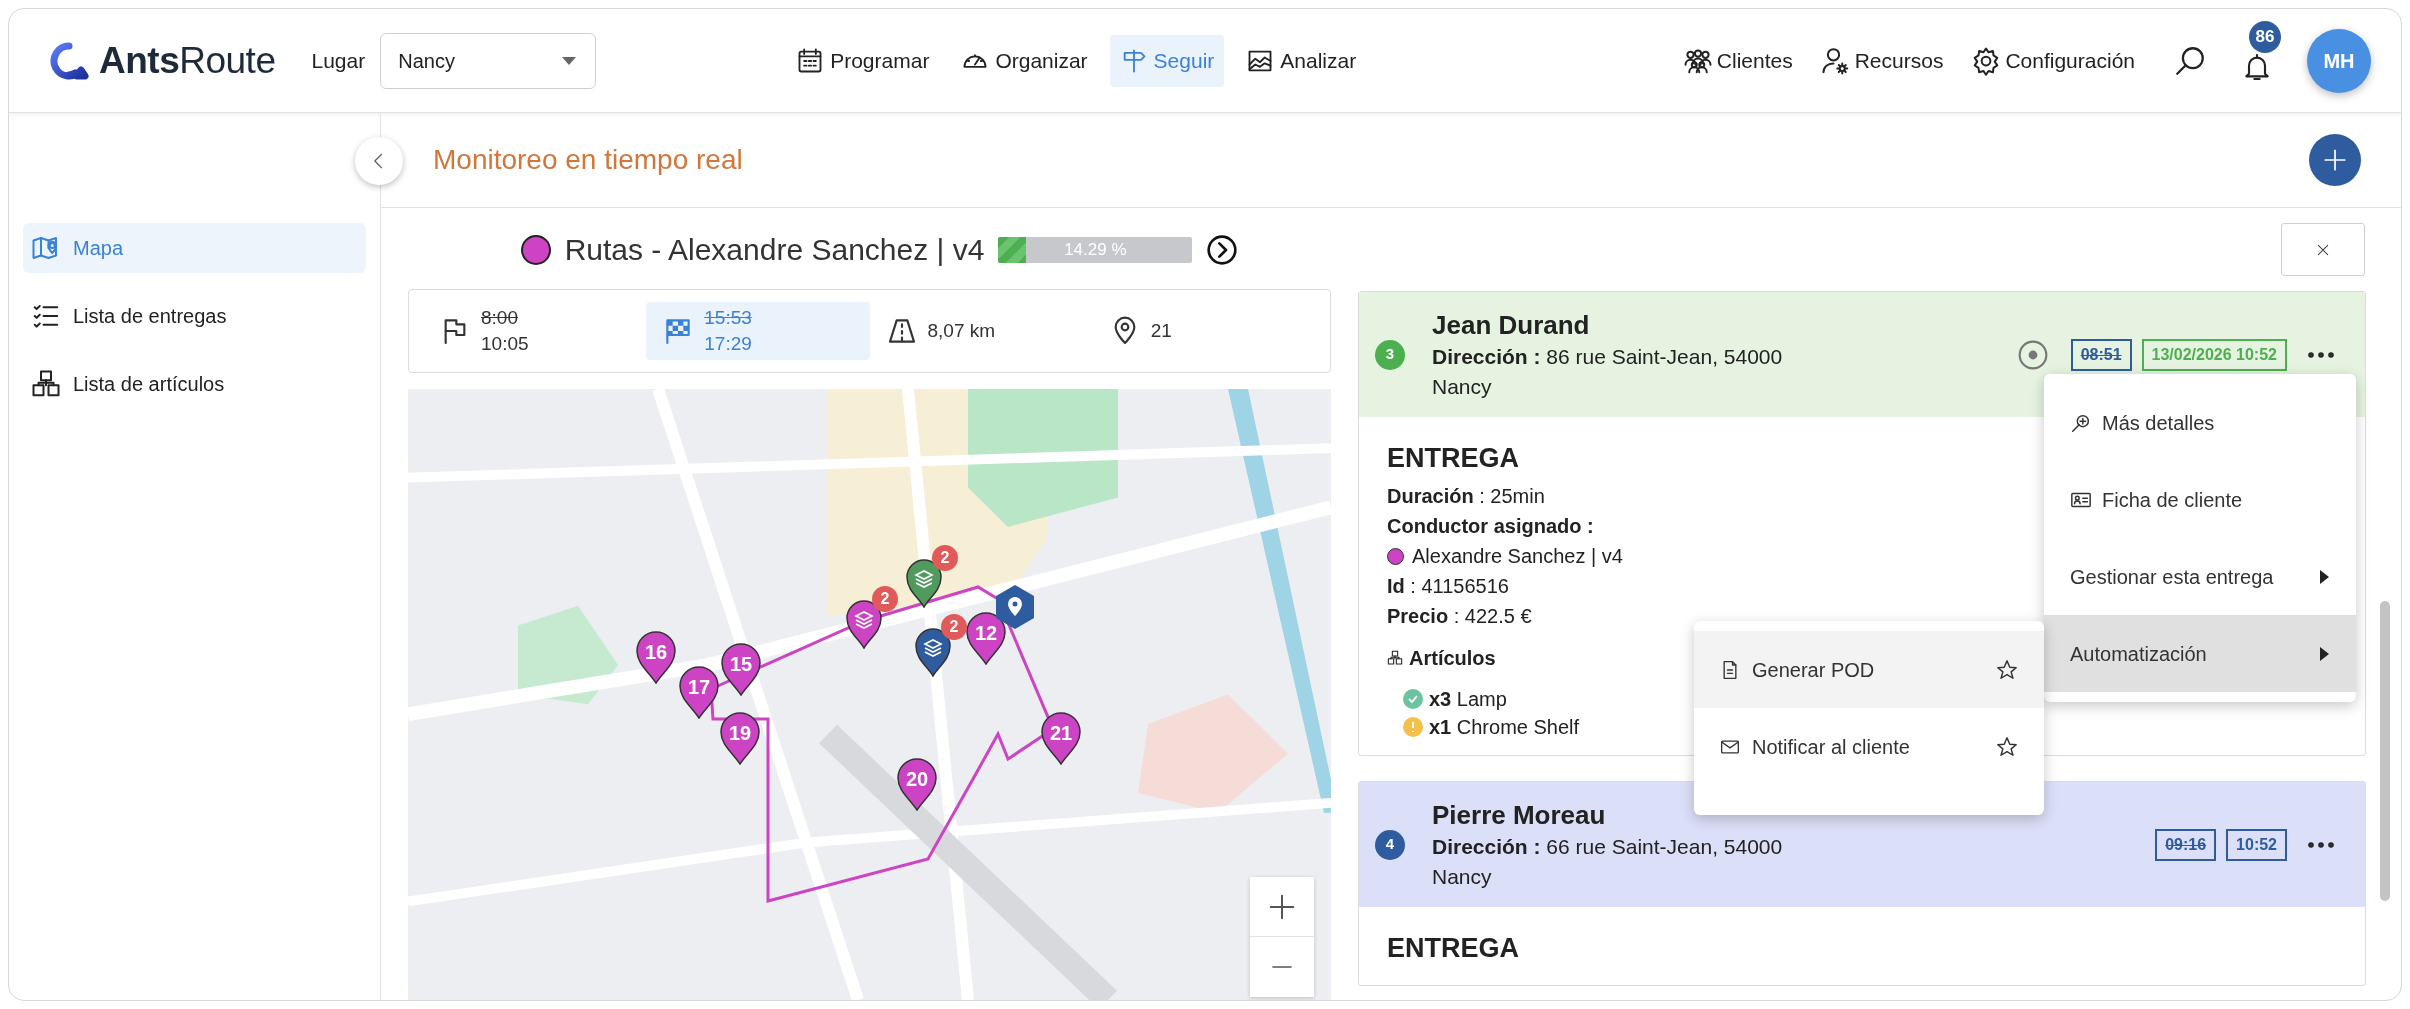 This screenshot has height=1009, width=2410. What do you see at coordinates (1869, 746) in the screenshot?
I see `menu-item: Notificar al cliente` at bounding box center [1869, 746].